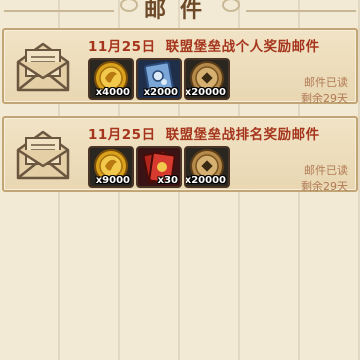  Describe the element at coordinates (112, 92) in the screenshot. I see `reward-quantity: x4000` at that location.